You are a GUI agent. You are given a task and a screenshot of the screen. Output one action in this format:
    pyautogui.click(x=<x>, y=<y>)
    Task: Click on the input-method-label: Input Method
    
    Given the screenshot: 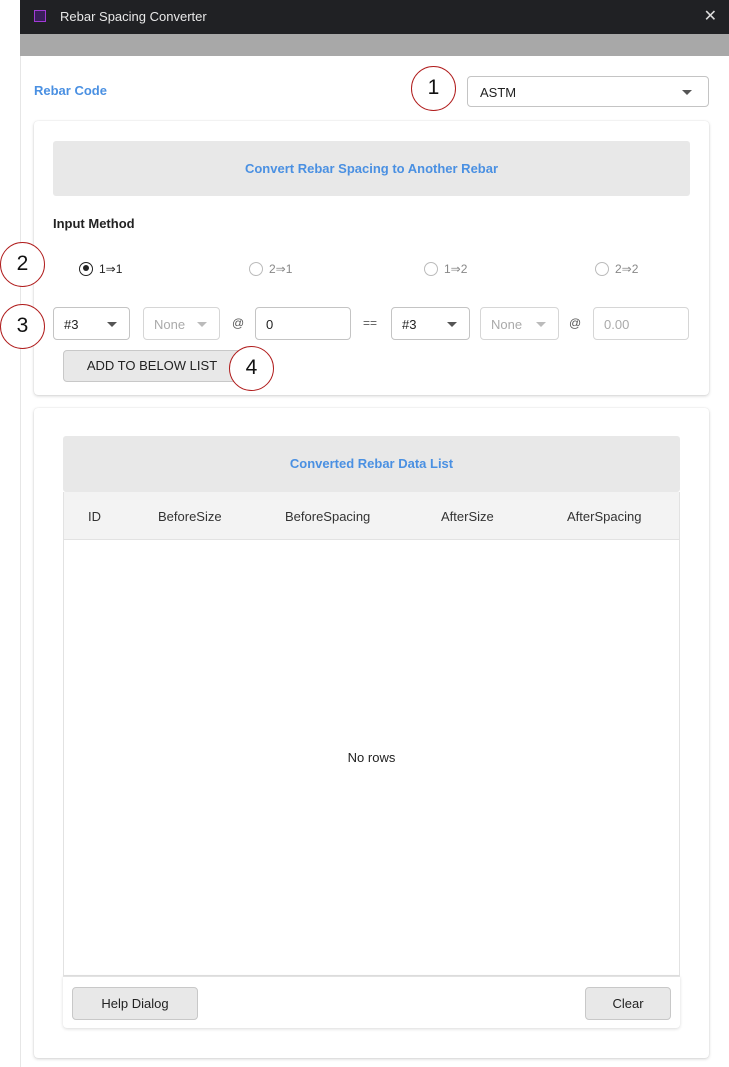 What is the action you would take?
    pyautogui.click(x=94, y=223)
    